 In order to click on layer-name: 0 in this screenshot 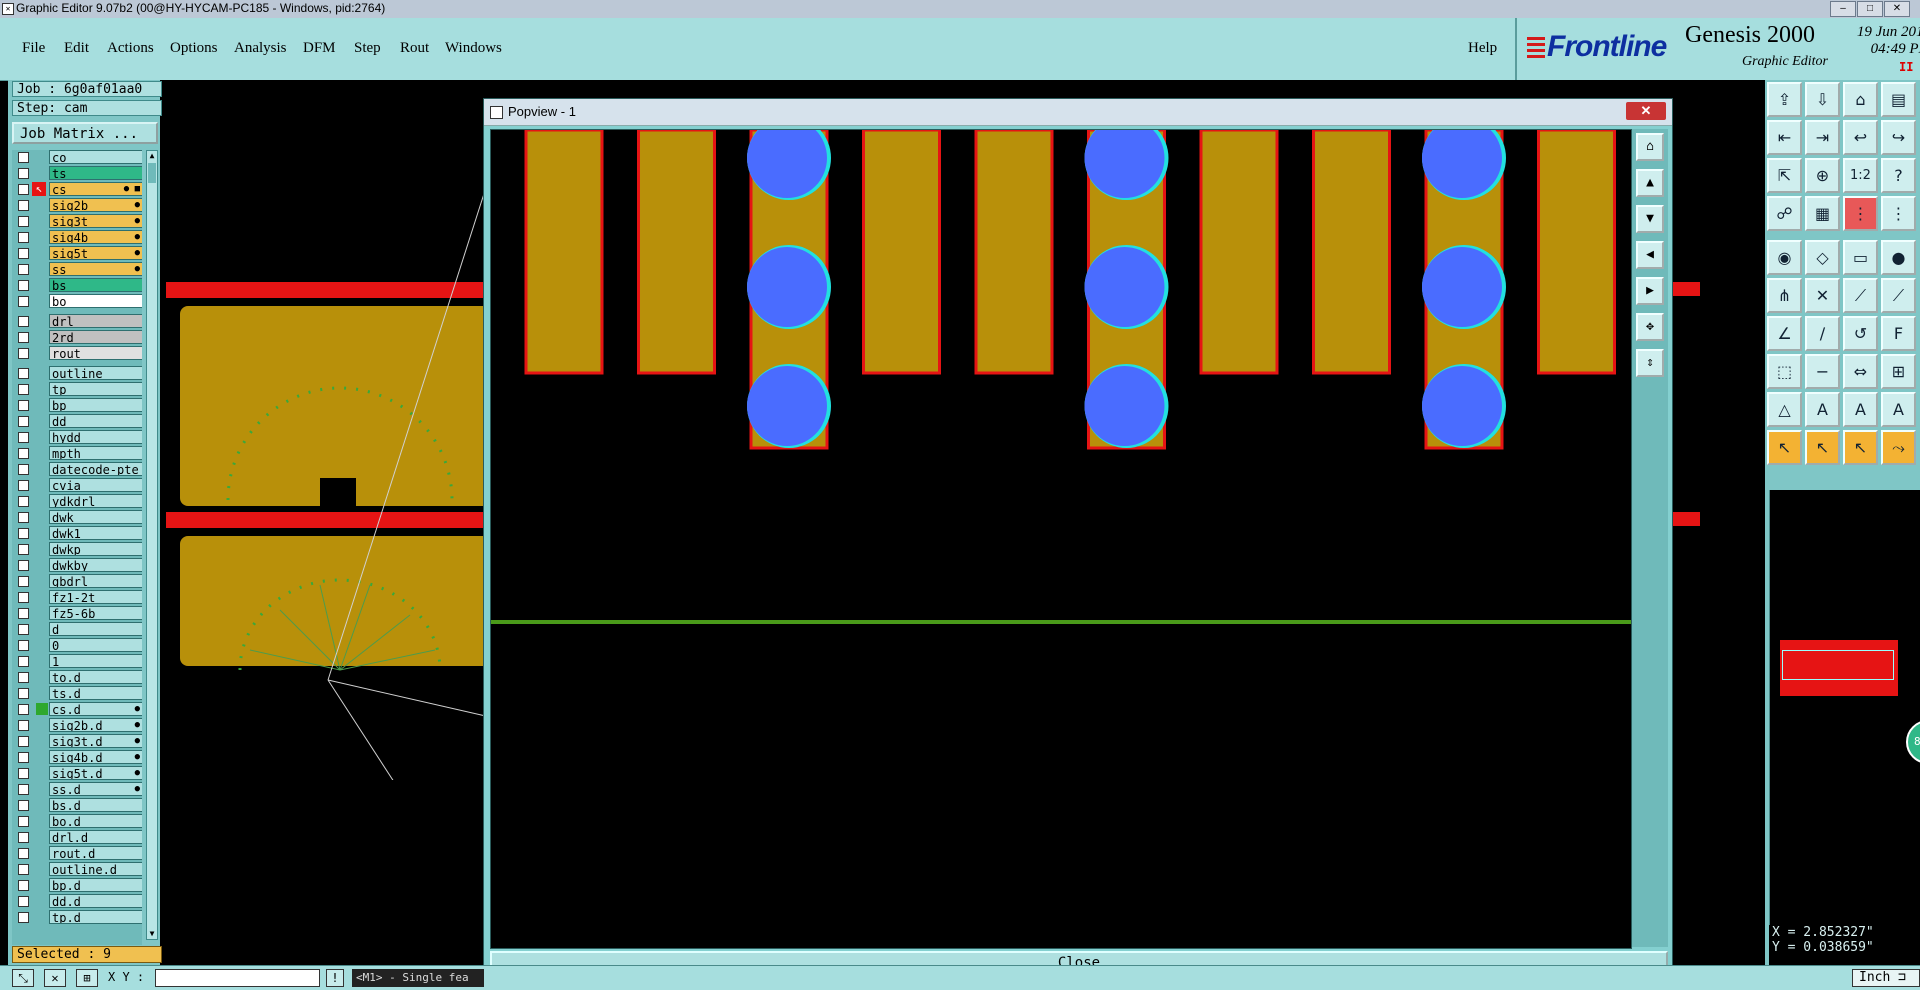, I will do `click(95, 645)`.